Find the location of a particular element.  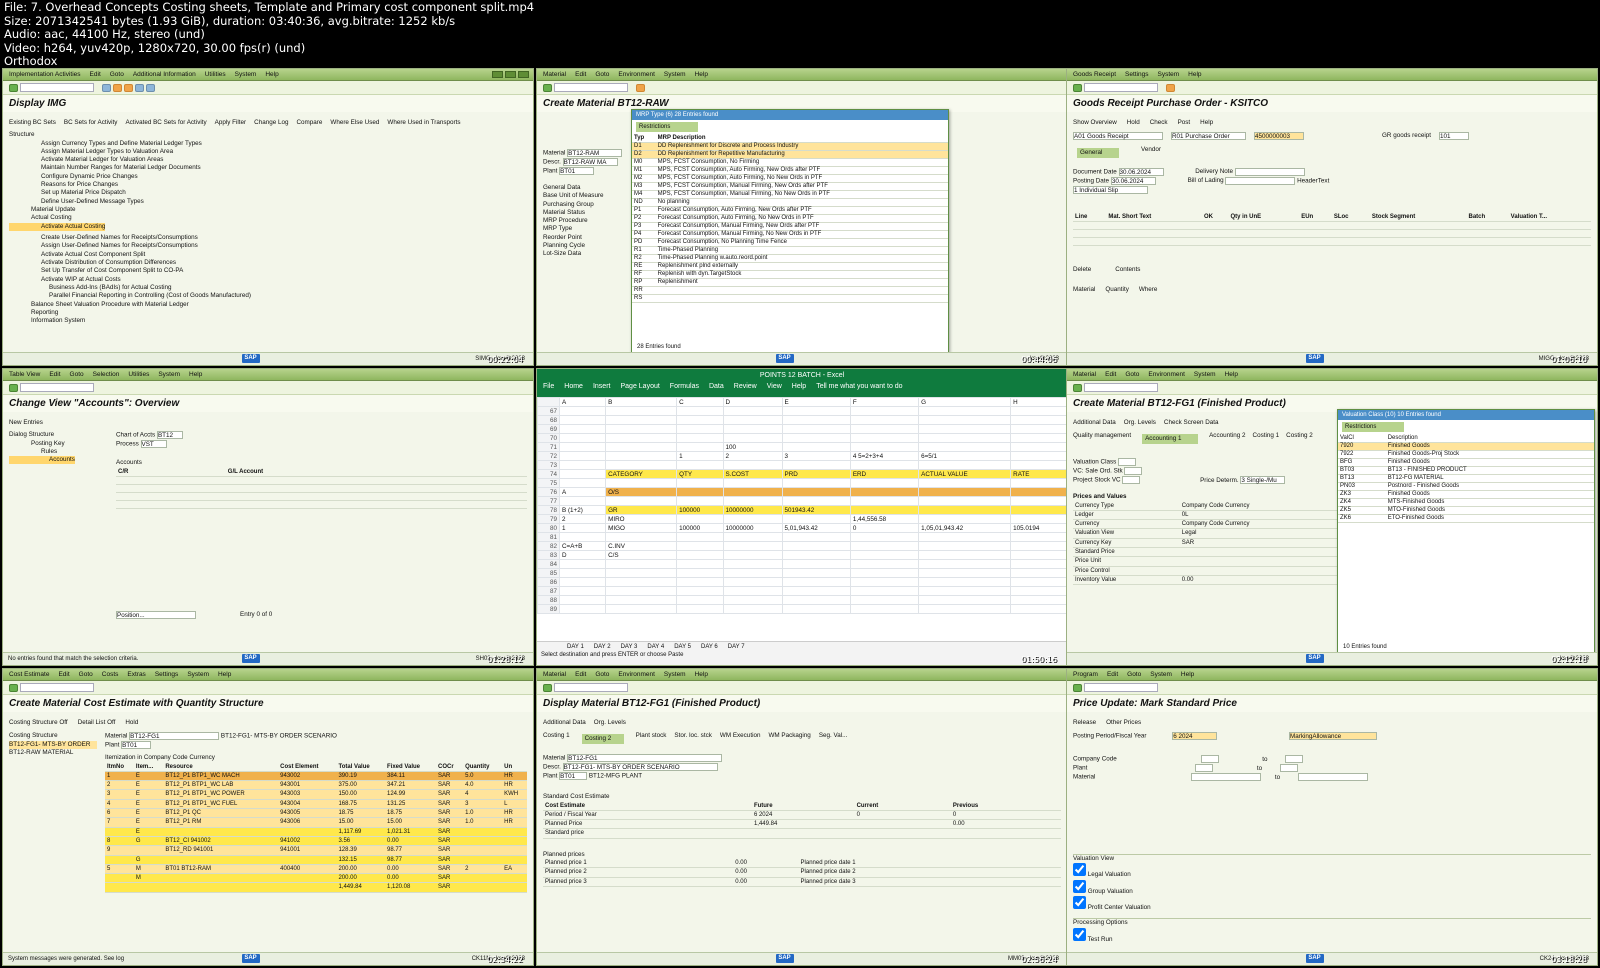

table-row: 1,449.84 1,120.08 SAR is located at coordinates (316, 887).